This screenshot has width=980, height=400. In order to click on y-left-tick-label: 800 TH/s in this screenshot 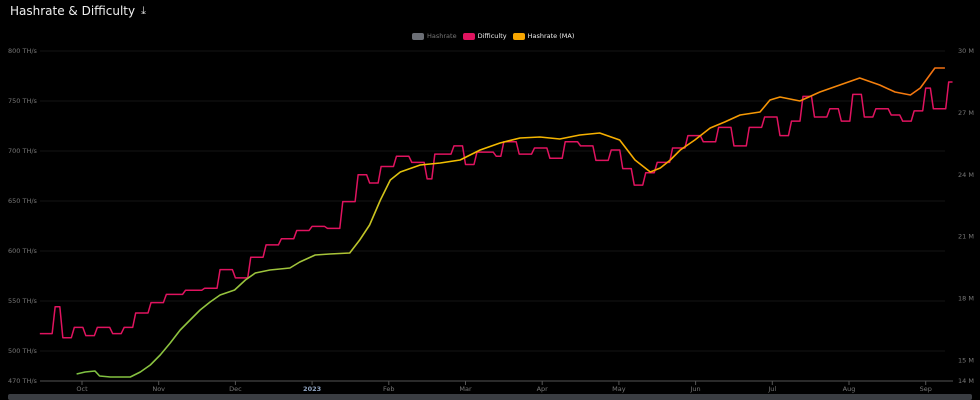, I will do `click(23, 51)`.